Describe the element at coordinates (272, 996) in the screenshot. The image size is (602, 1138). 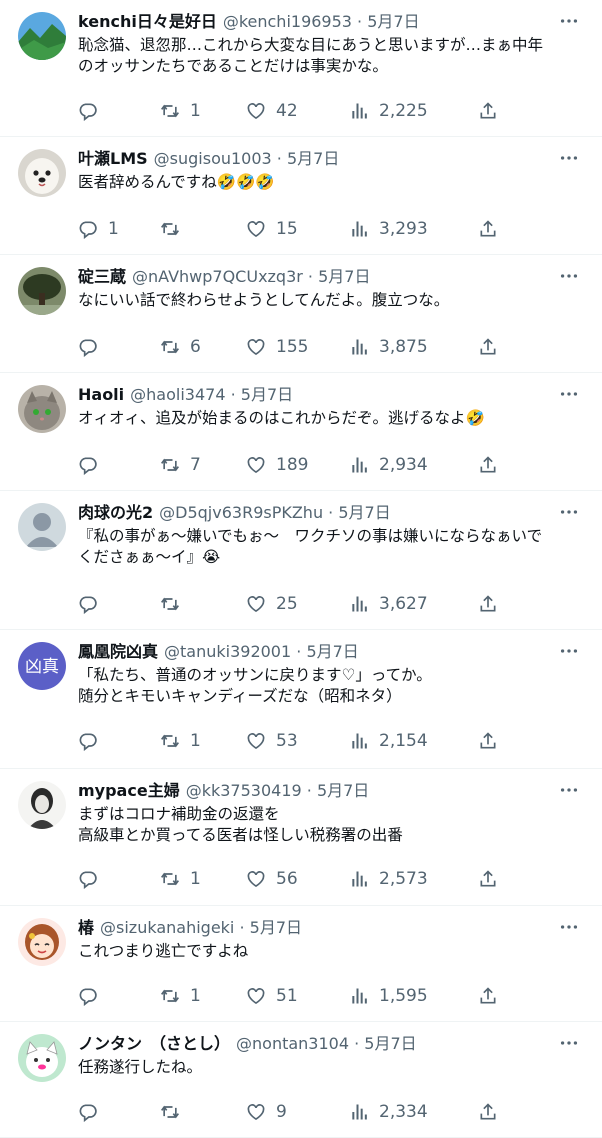
I see `like-button: 51` at that location.